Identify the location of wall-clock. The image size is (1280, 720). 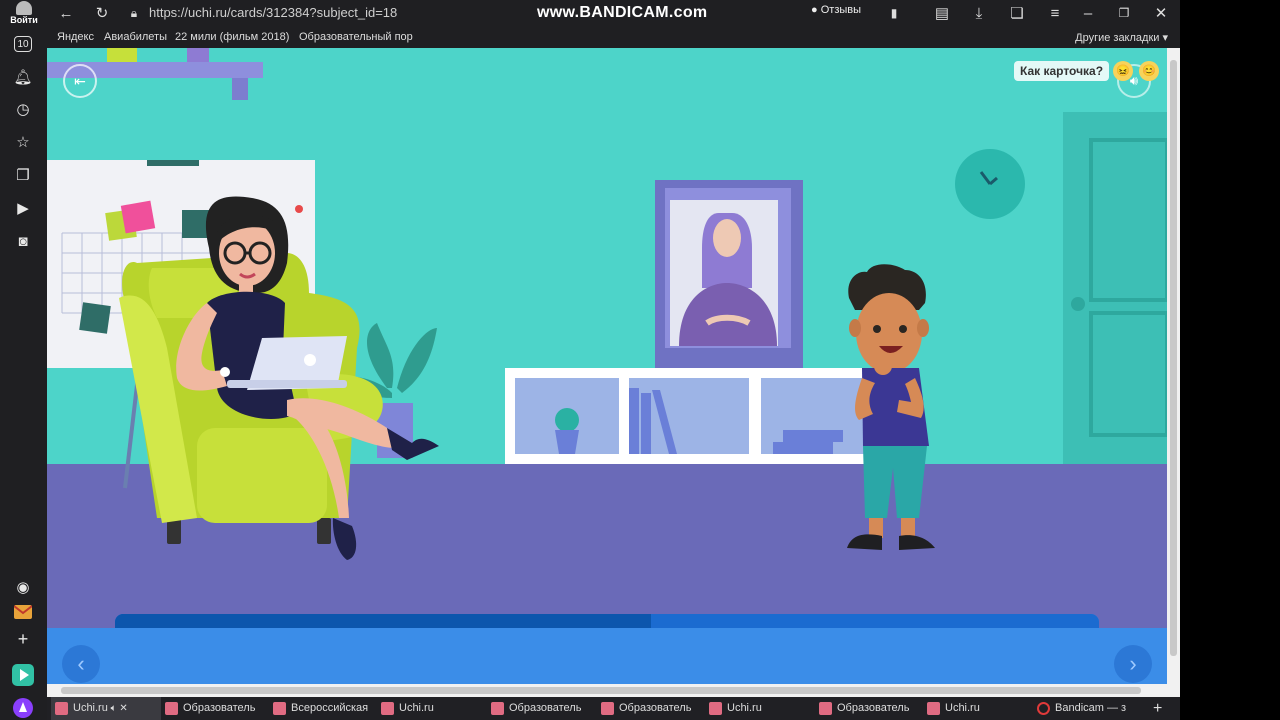
(990, 184).